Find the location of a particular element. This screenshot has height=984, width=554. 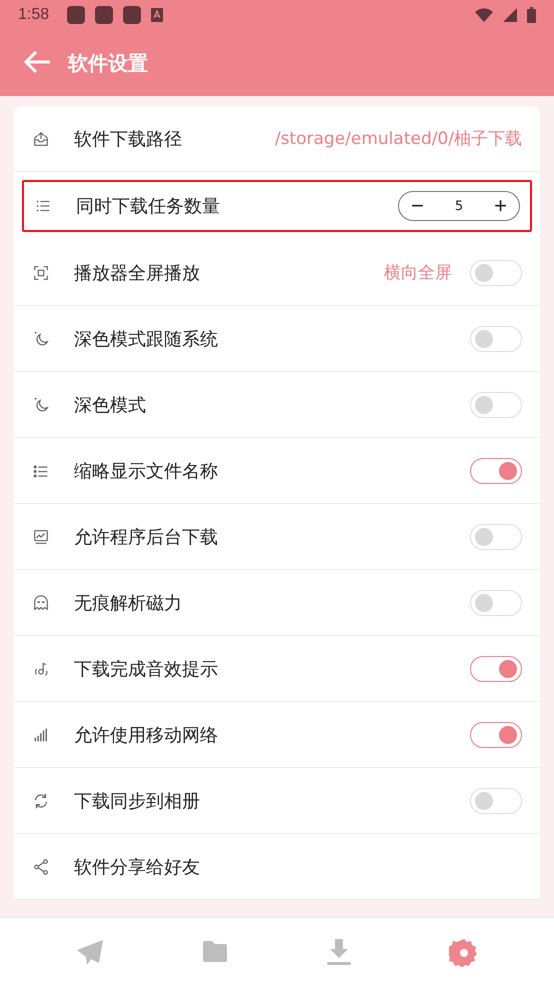

page-title: 软件设置 is located at coordinates (108, 63).